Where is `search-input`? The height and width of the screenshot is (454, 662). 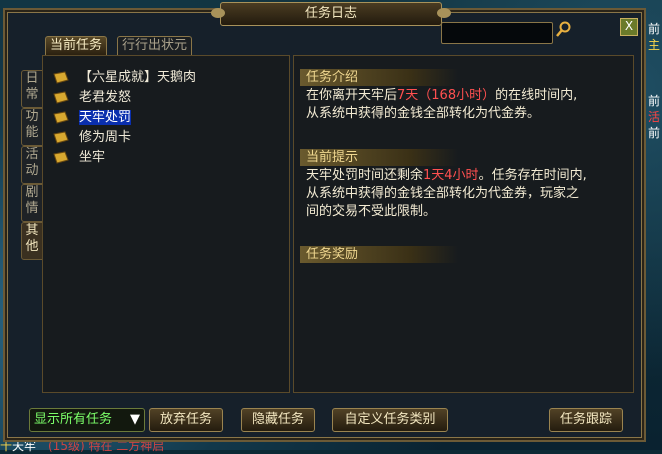
search-input is located at coordinates (497, 33).